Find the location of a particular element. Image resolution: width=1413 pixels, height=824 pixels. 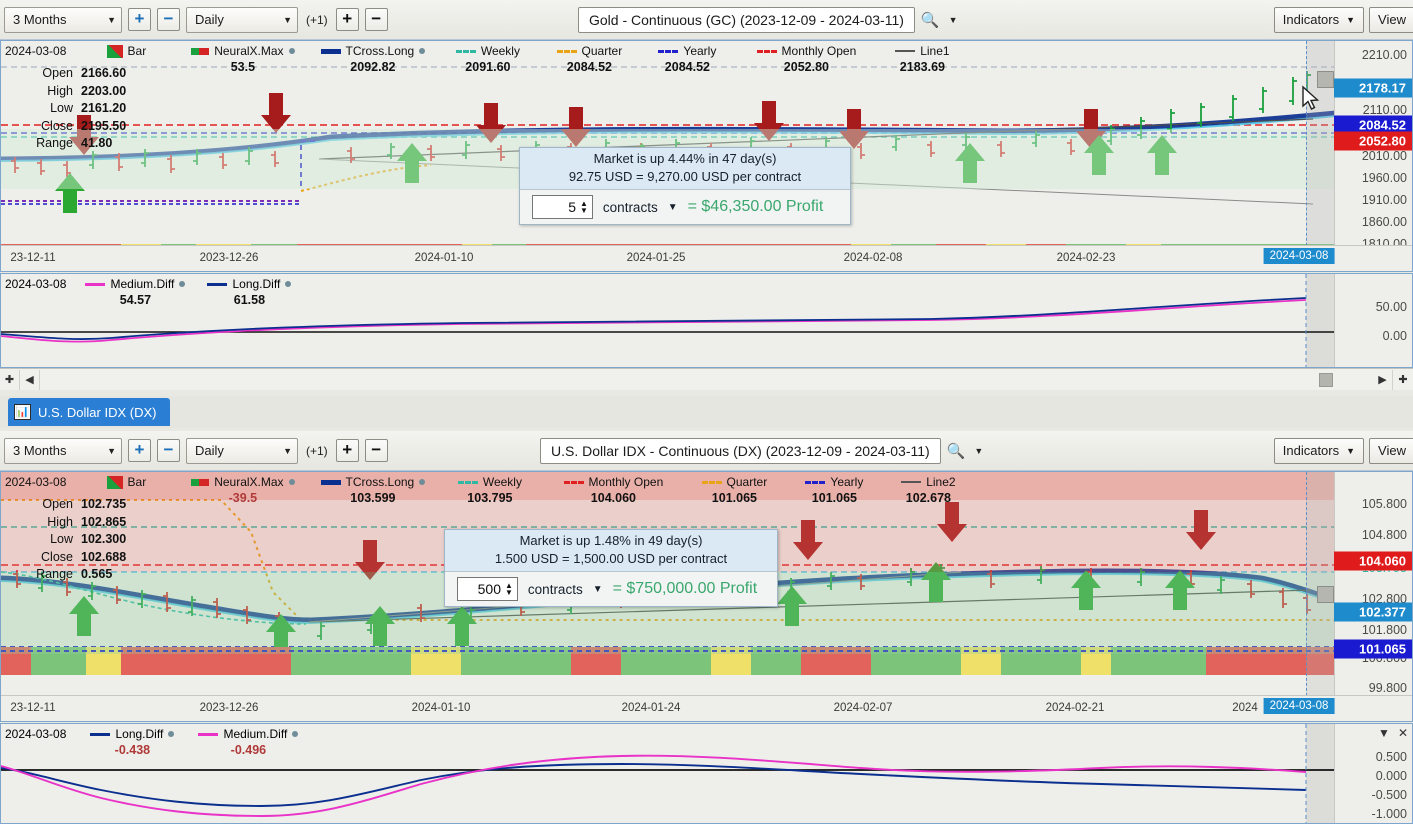

chart1-indicators-button: Indicators ▼ is located at coordinates (1319, 19).